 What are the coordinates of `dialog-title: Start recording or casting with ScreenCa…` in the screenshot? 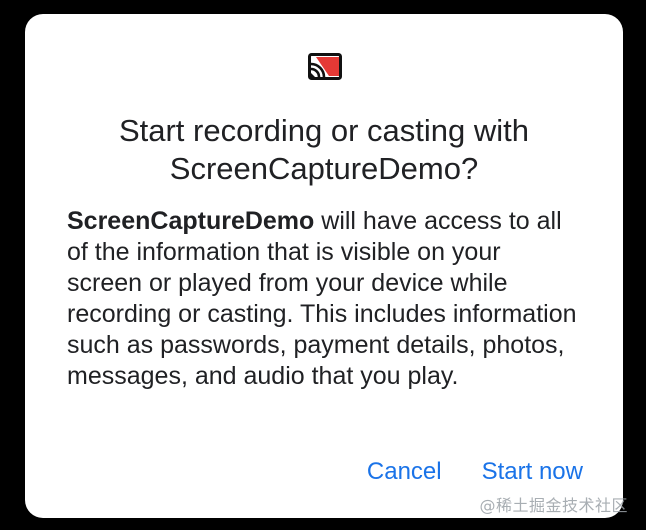 It's located at (324, 149).